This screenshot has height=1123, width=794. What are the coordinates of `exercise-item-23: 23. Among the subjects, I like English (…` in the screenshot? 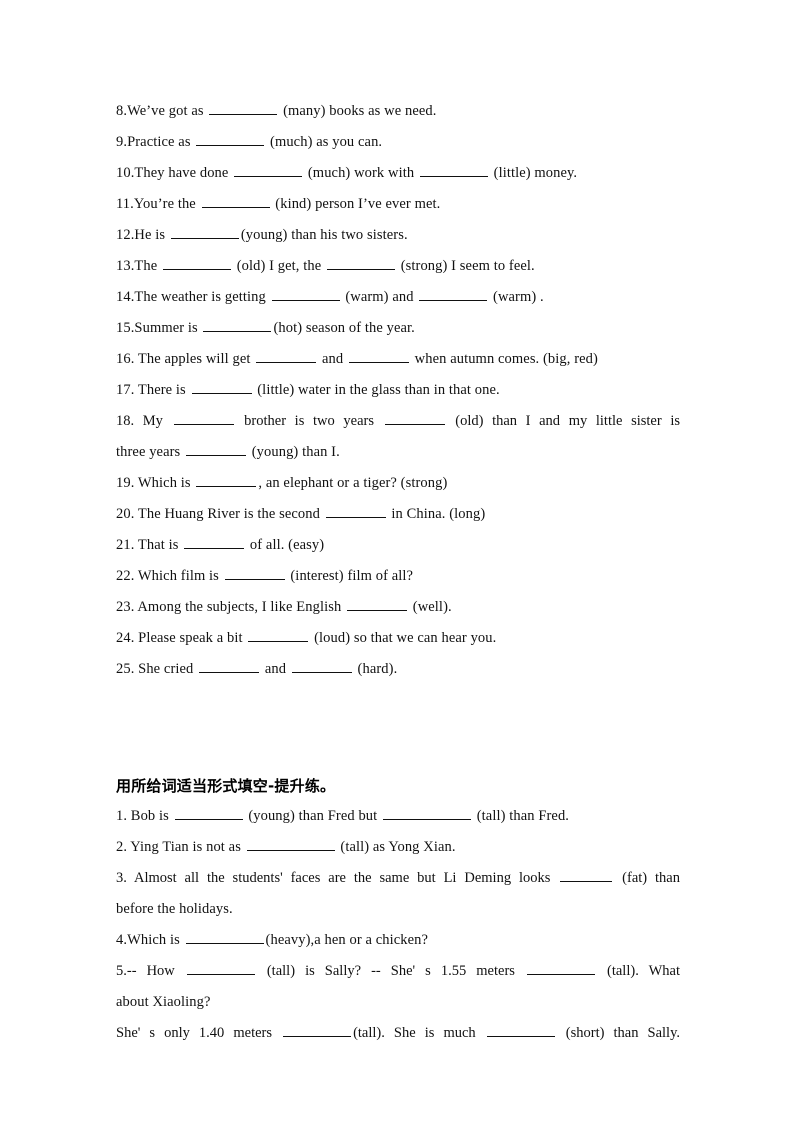 It's located at (398, 607).